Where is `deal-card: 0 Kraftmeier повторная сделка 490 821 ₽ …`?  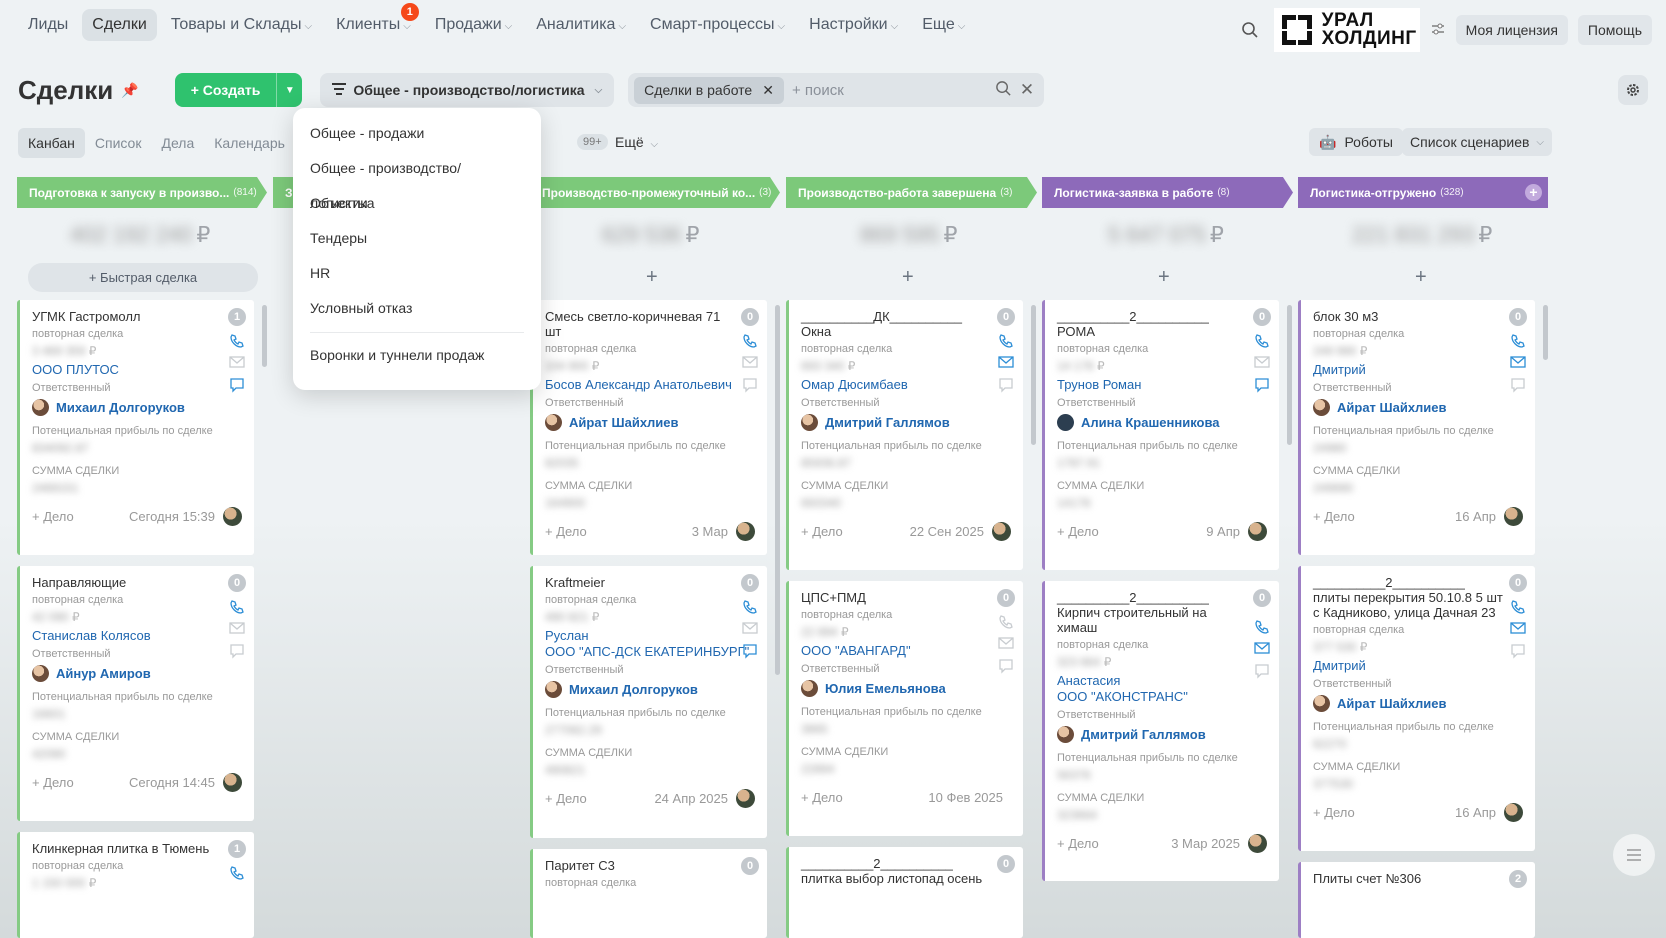 deal-card: 0 Kraftmeier повторная сделка 490 821 ₽ … is located at coordinates (648, 702).